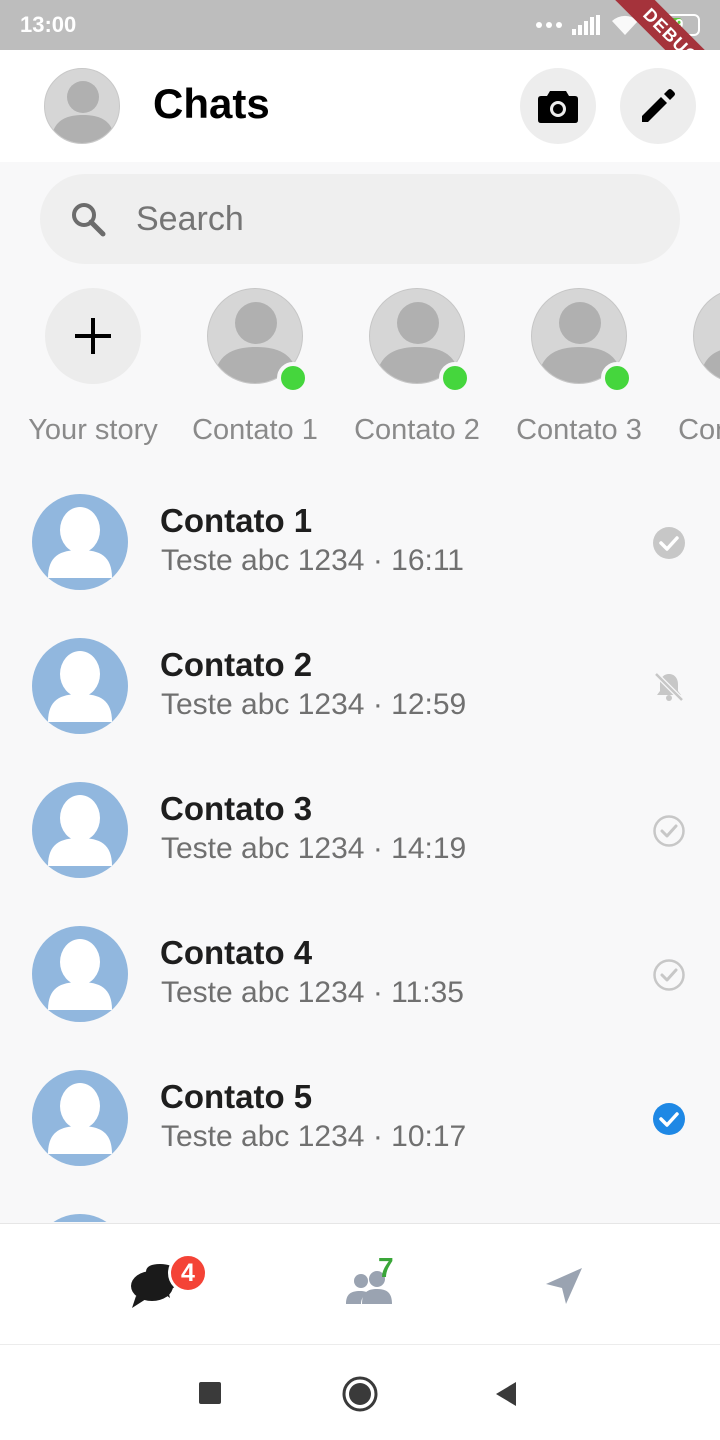 This screenshot has width=720, height=1440. I want to click on chat-row: Contato 3 Teste abc 1234 · 14:19, so click(360, 830).